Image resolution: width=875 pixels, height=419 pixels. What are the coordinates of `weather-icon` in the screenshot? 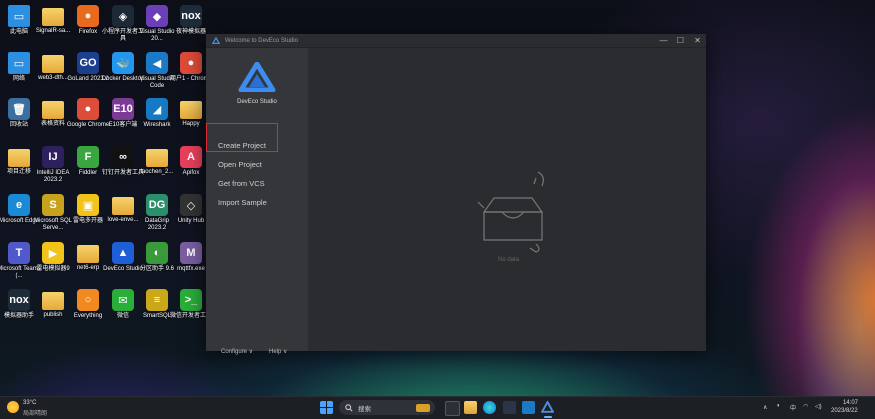 It's located at (13, 407).